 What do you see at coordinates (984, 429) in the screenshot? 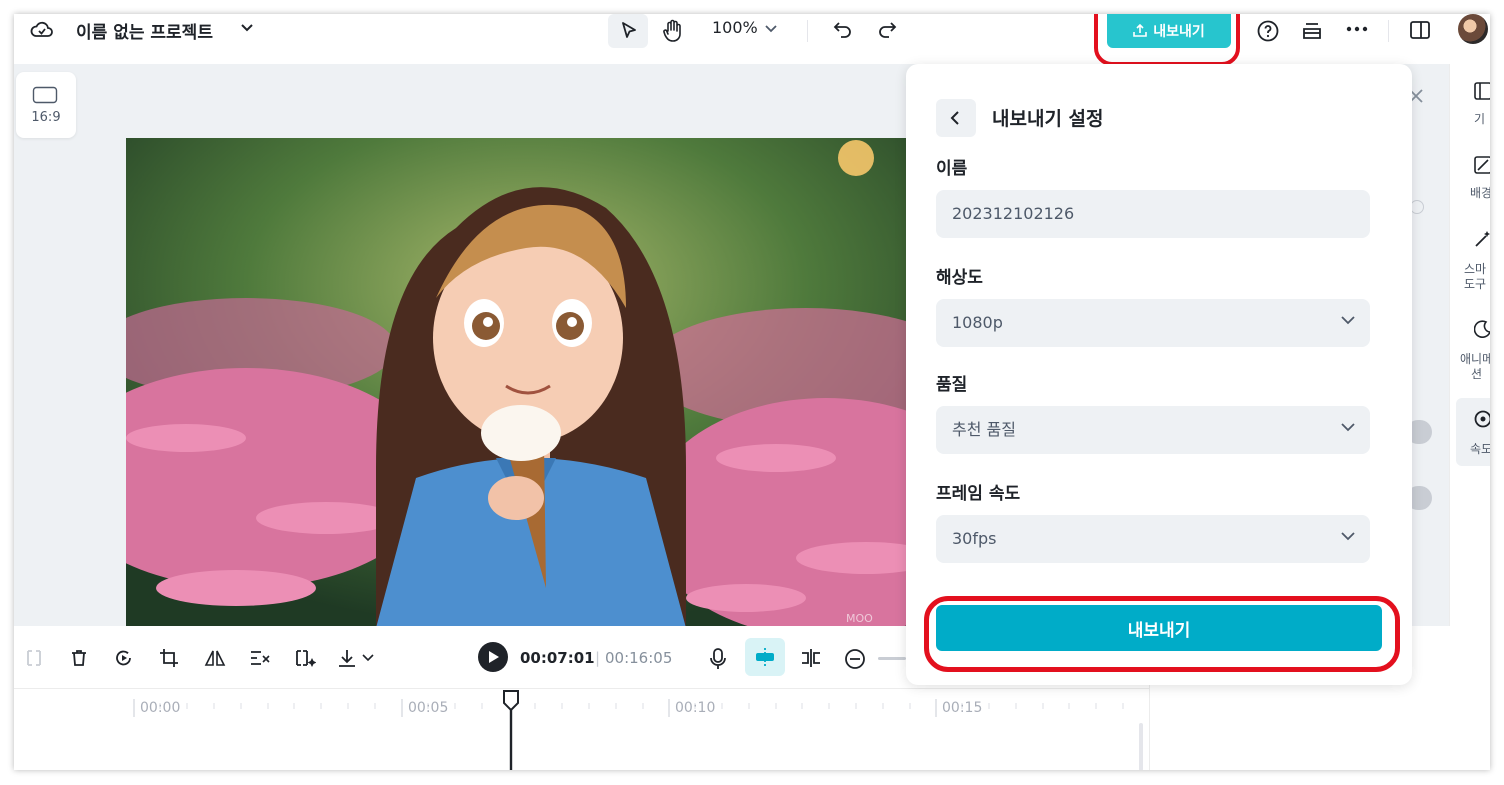
I see `quality-value: 추천 품질` at bounding box center [984, 429].